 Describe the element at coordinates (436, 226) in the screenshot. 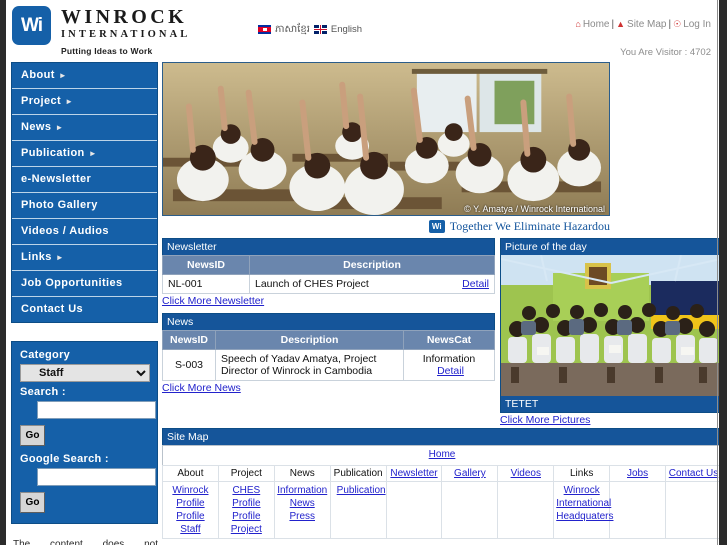

I see `winrock-small-logo-icon: Wi` at that location.